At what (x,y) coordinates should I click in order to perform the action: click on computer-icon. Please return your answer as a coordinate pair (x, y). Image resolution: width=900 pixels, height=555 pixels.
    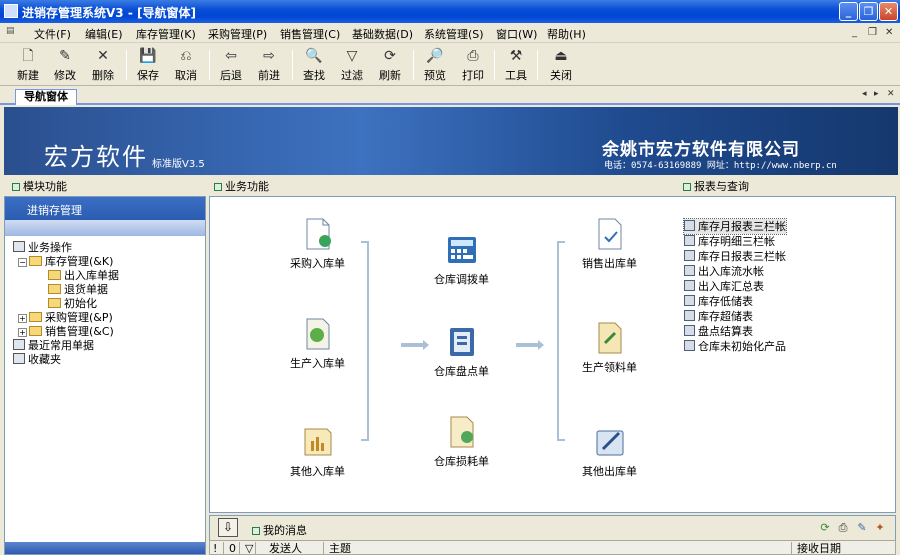
    Looking at the image, I should click on (19, 358).